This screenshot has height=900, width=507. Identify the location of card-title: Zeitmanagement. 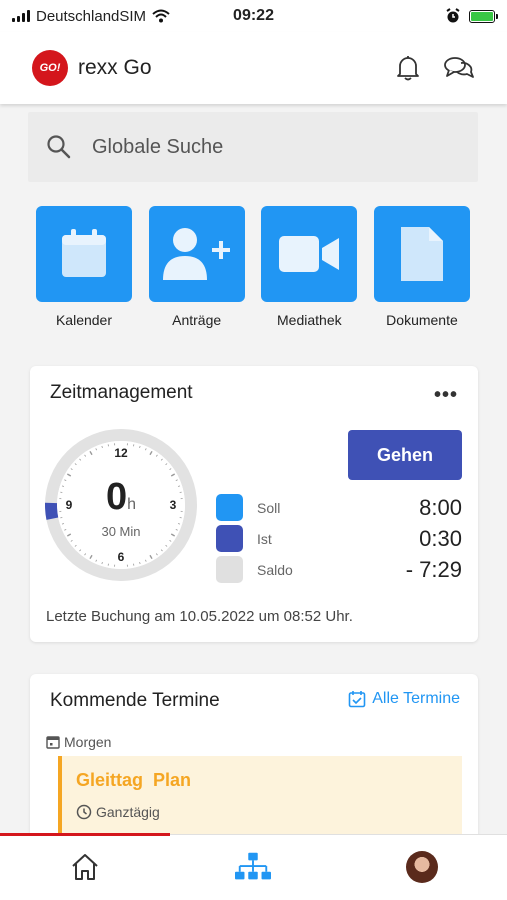
(121, 392).